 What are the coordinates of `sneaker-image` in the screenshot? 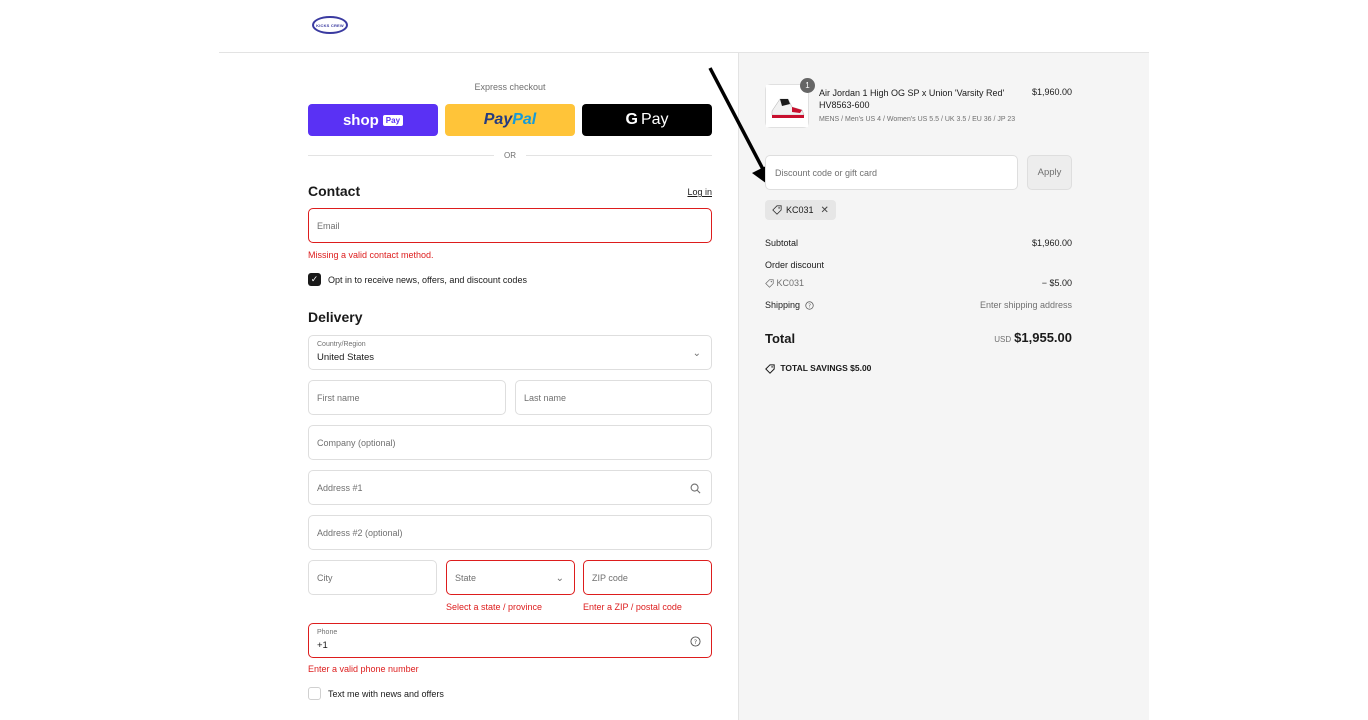 It's located at (787, 106).